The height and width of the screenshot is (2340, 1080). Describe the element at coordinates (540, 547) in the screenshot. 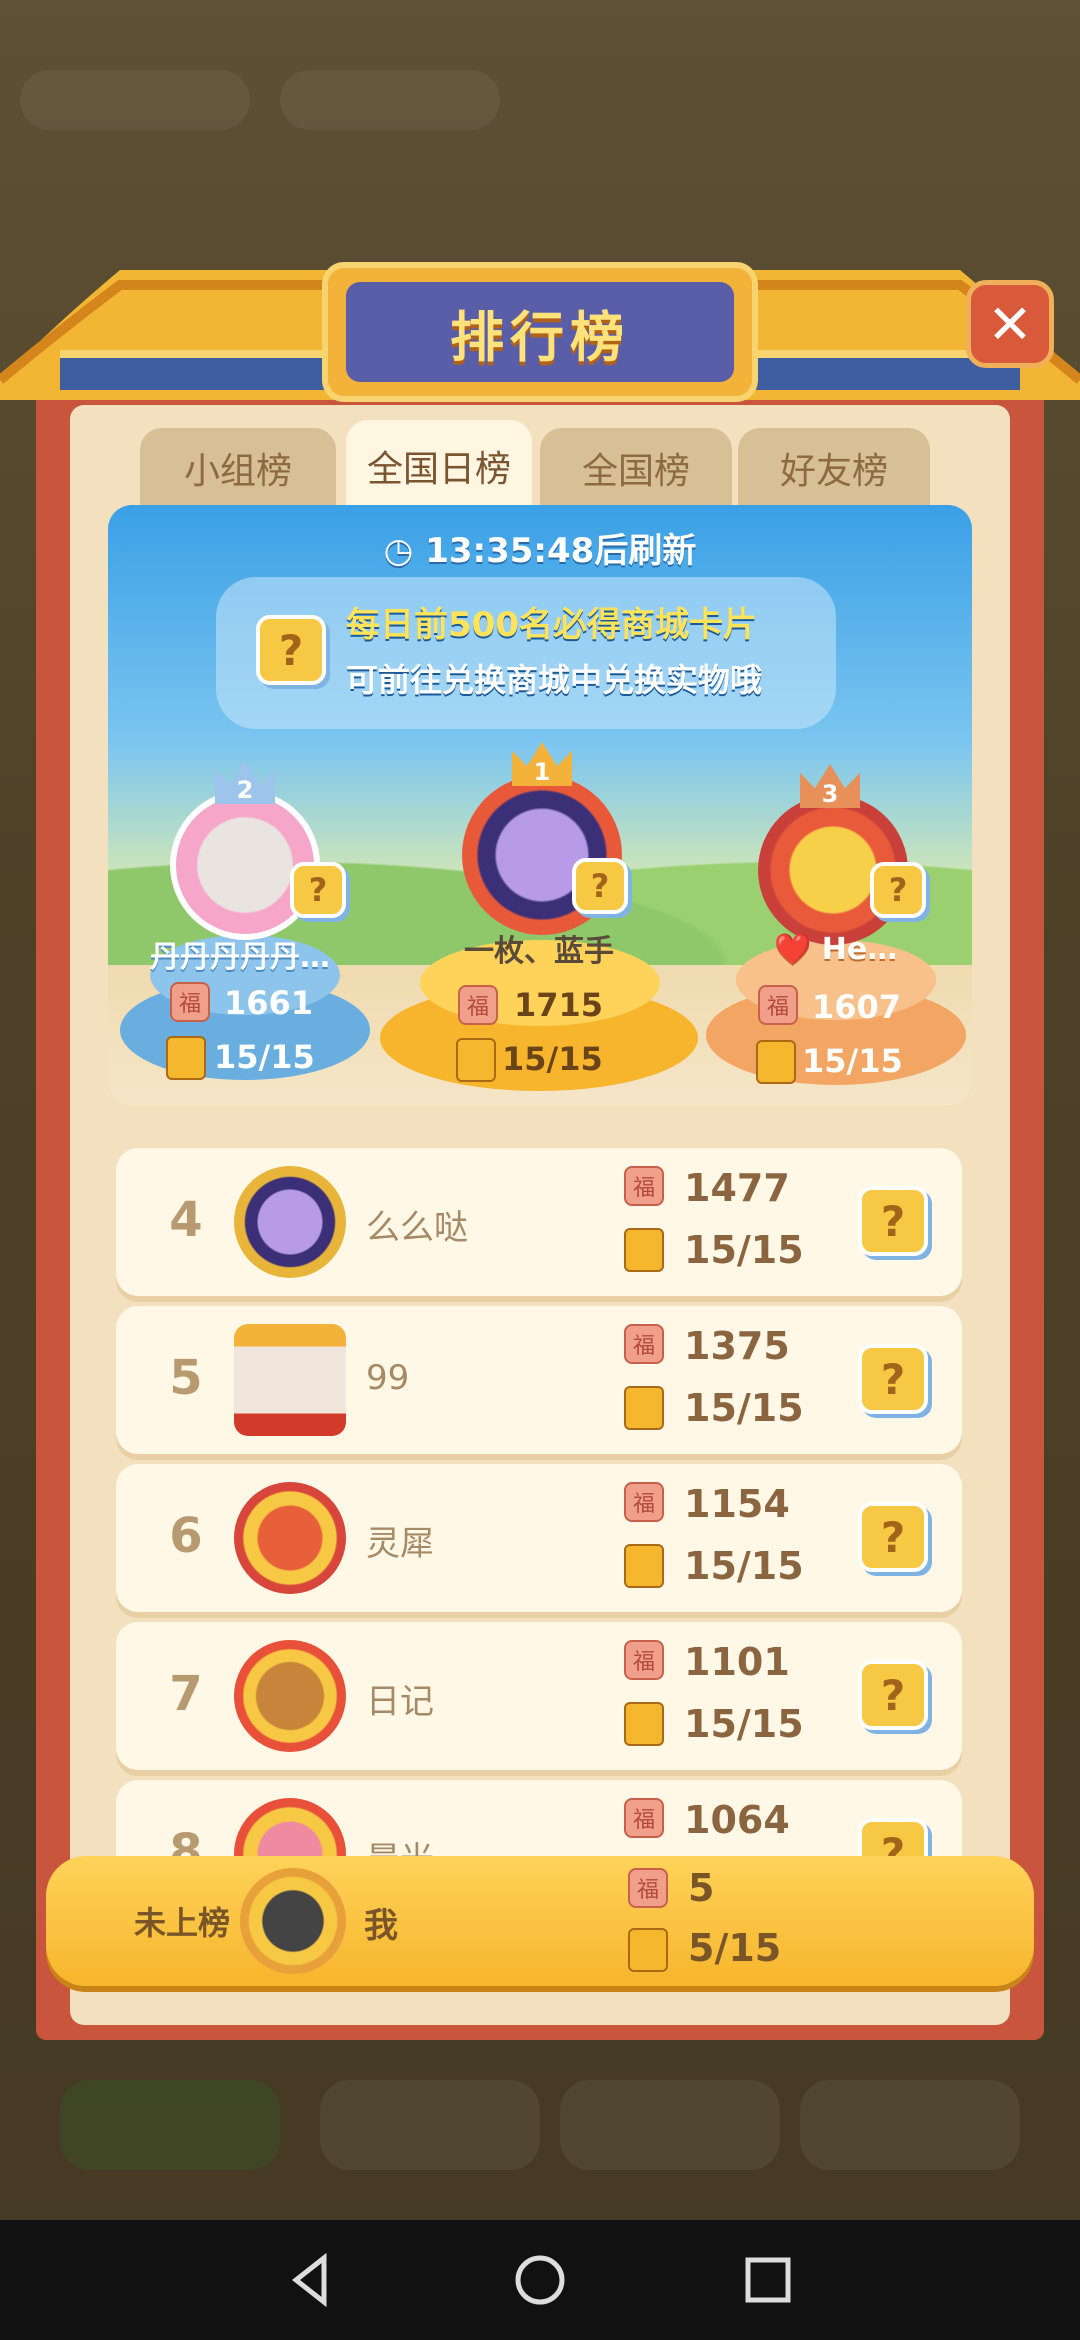

I see `refresh-timer: ◷ 13:35:48后刷新` at that location.